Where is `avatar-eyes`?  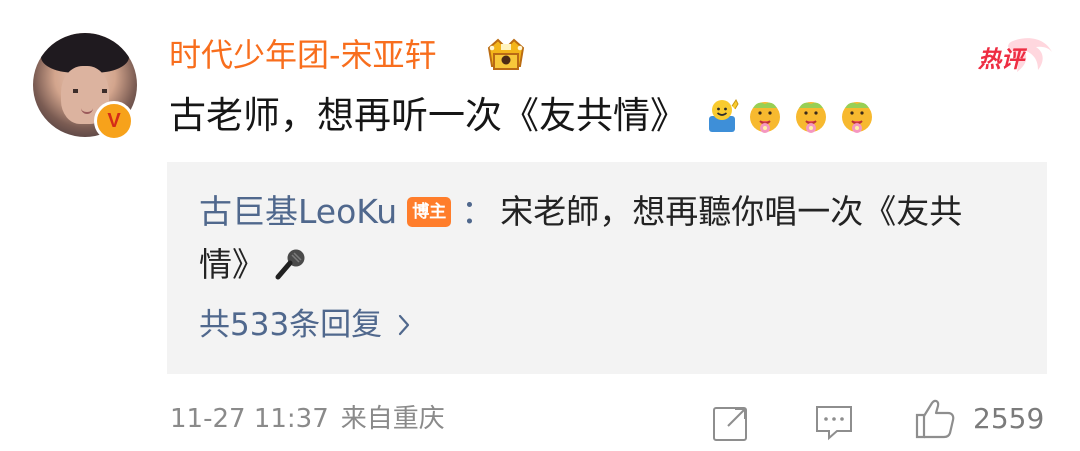 avatar-eyes is located at coordinates (90, 91).